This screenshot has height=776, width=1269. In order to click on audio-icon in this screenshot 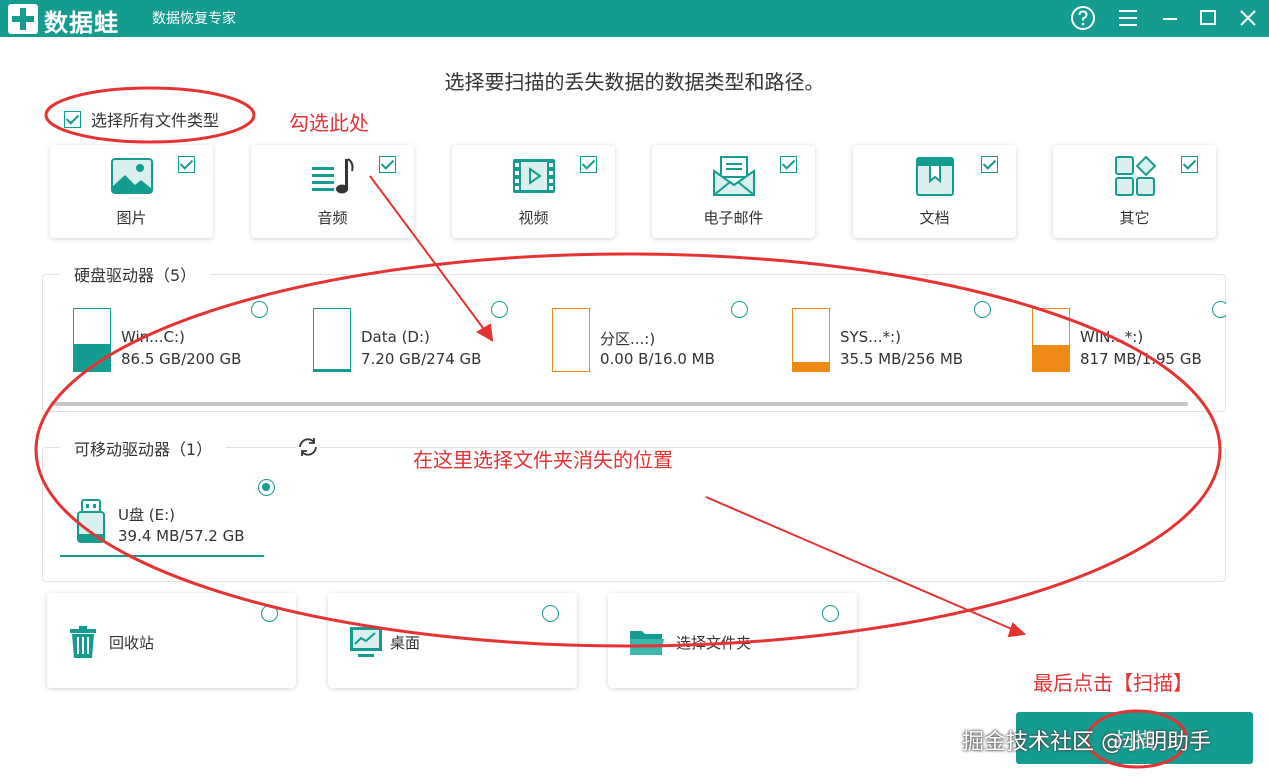, I will do `click(332, 176)`.